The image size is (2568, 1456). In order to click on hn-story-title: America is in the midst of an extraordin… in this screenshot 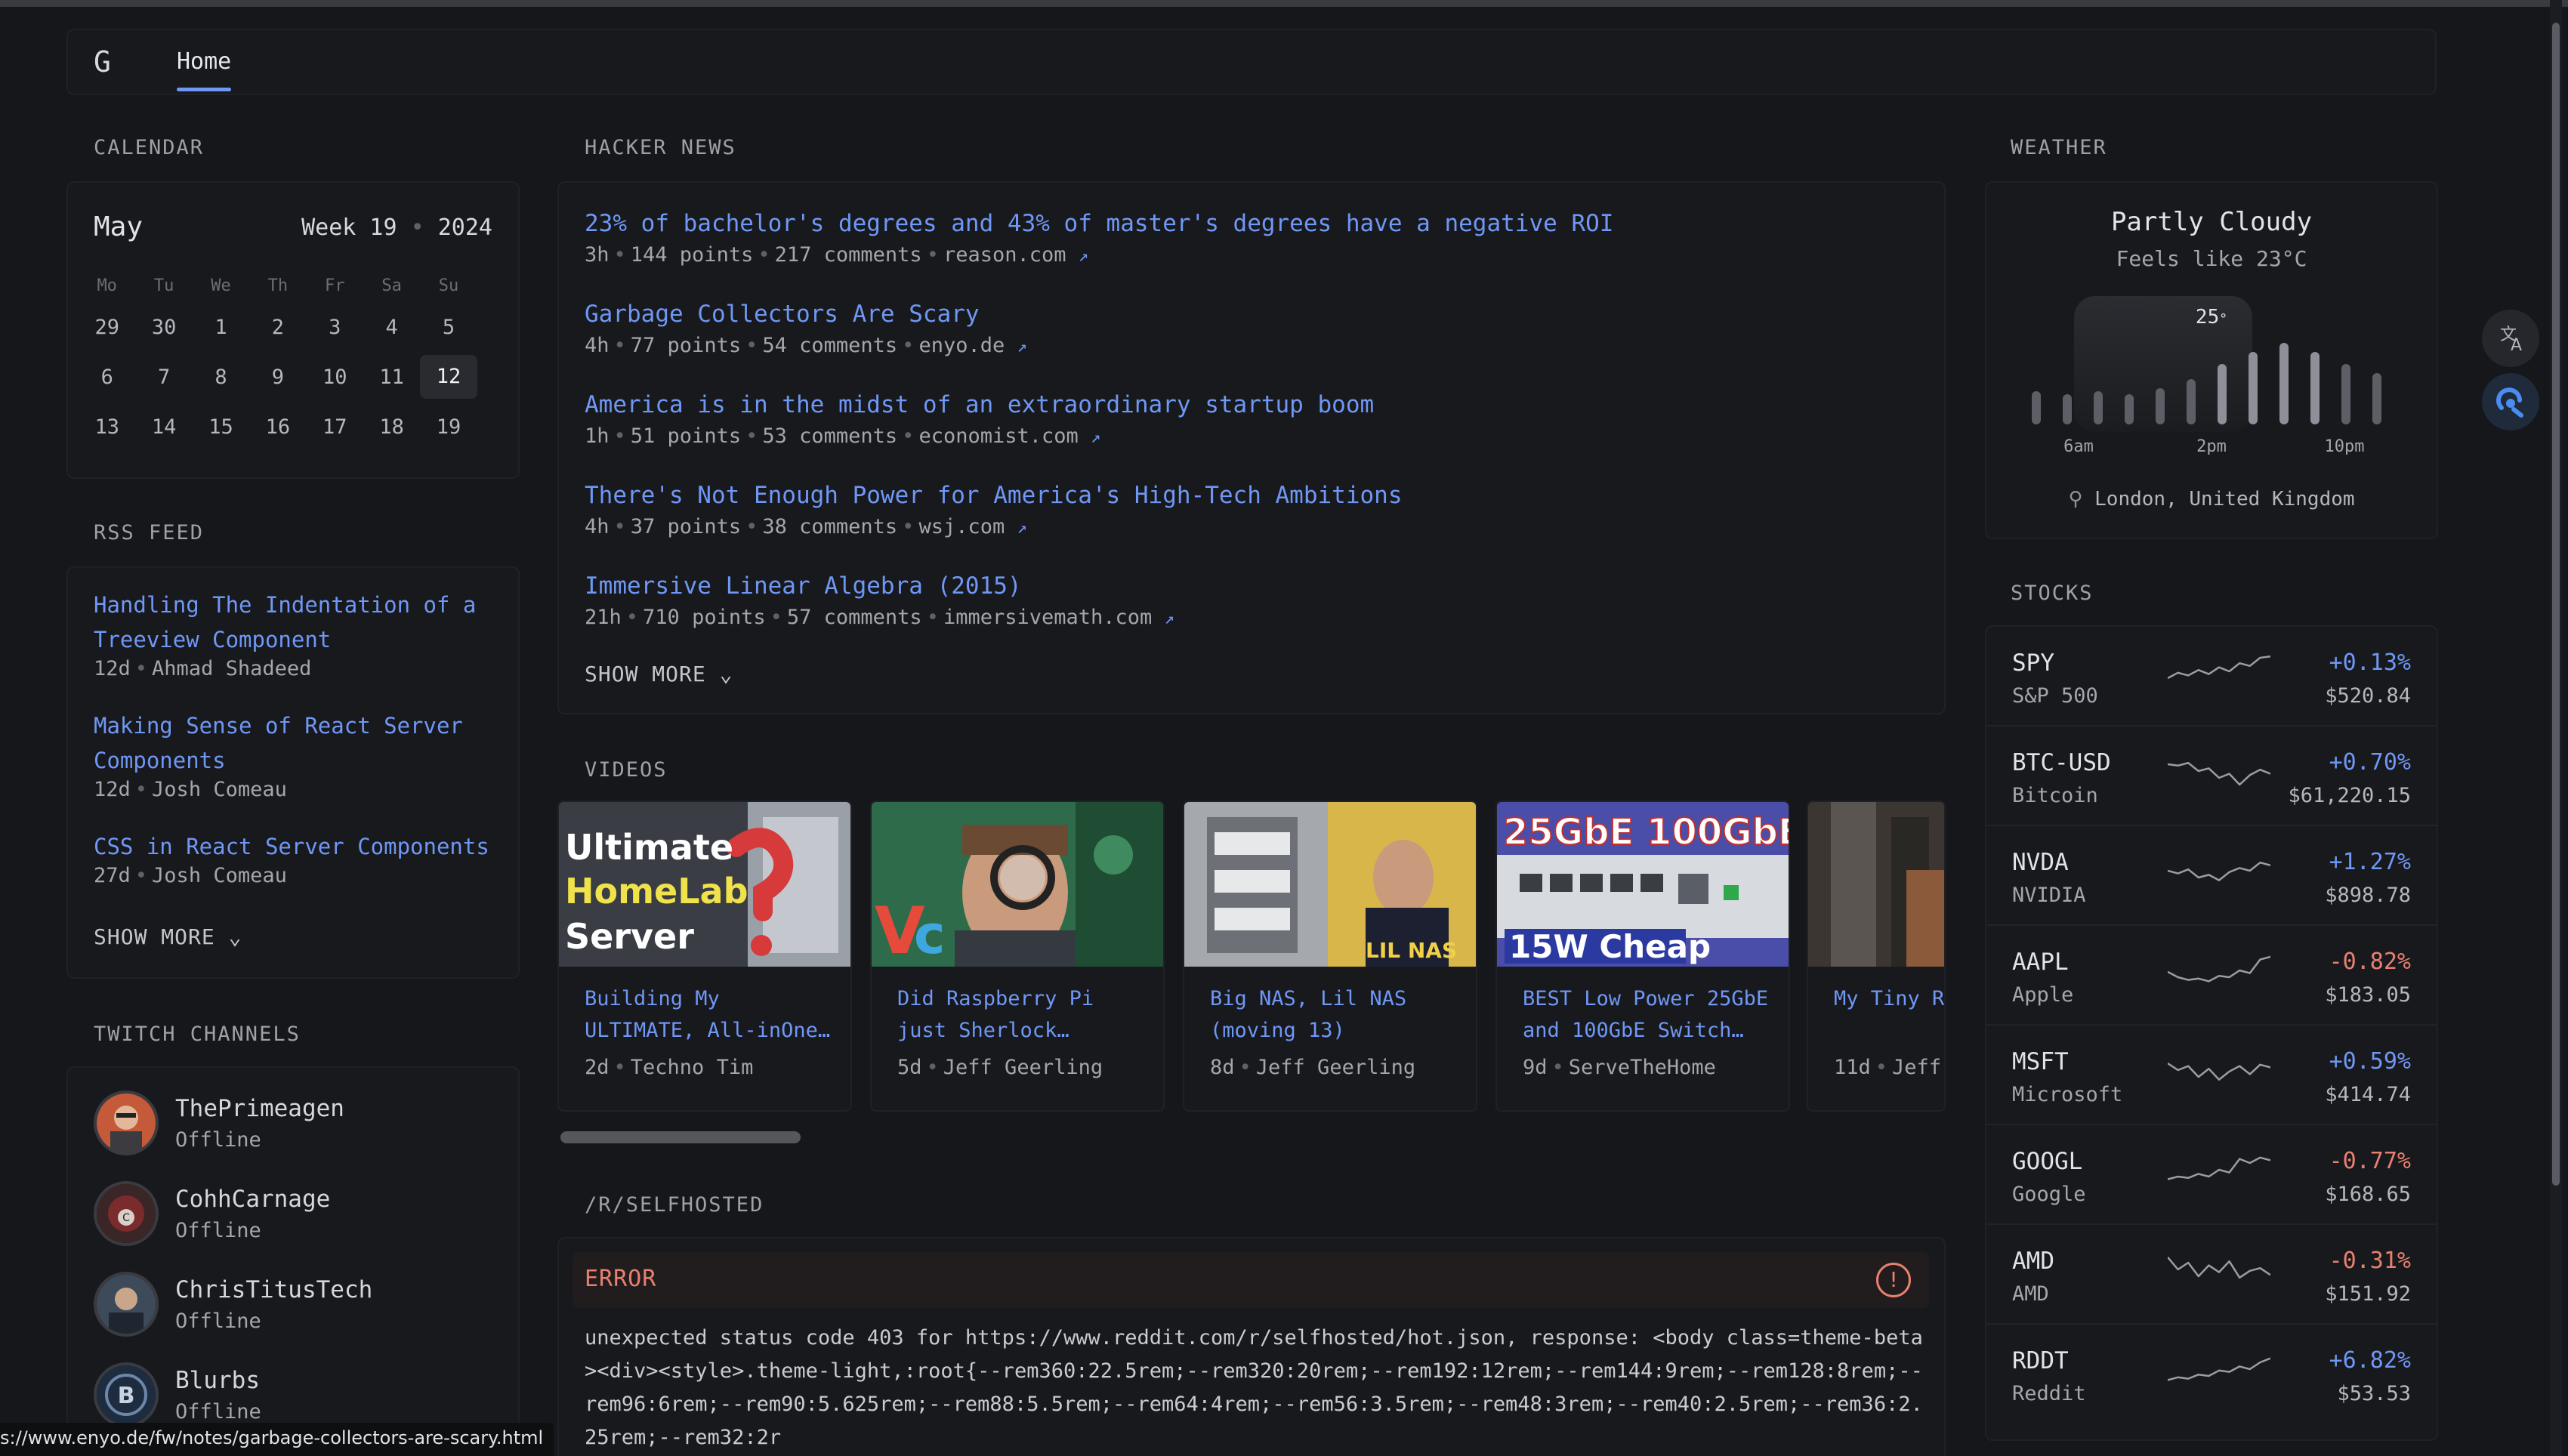, I will do `click(1264, 404)`.